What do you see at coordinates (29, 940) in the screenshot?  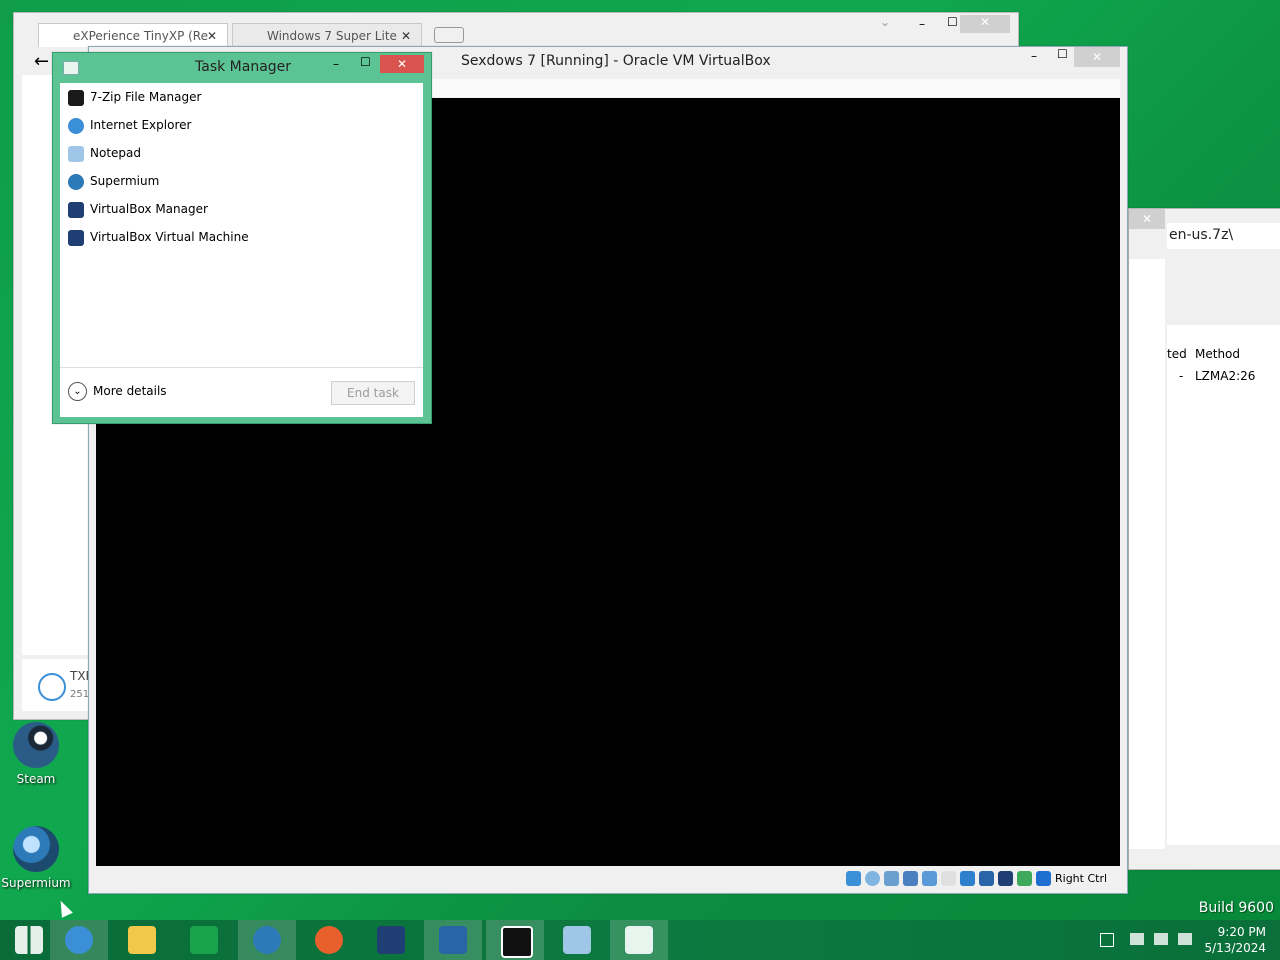 I see `windows-logo-icon` at bounding box center [29, 940].